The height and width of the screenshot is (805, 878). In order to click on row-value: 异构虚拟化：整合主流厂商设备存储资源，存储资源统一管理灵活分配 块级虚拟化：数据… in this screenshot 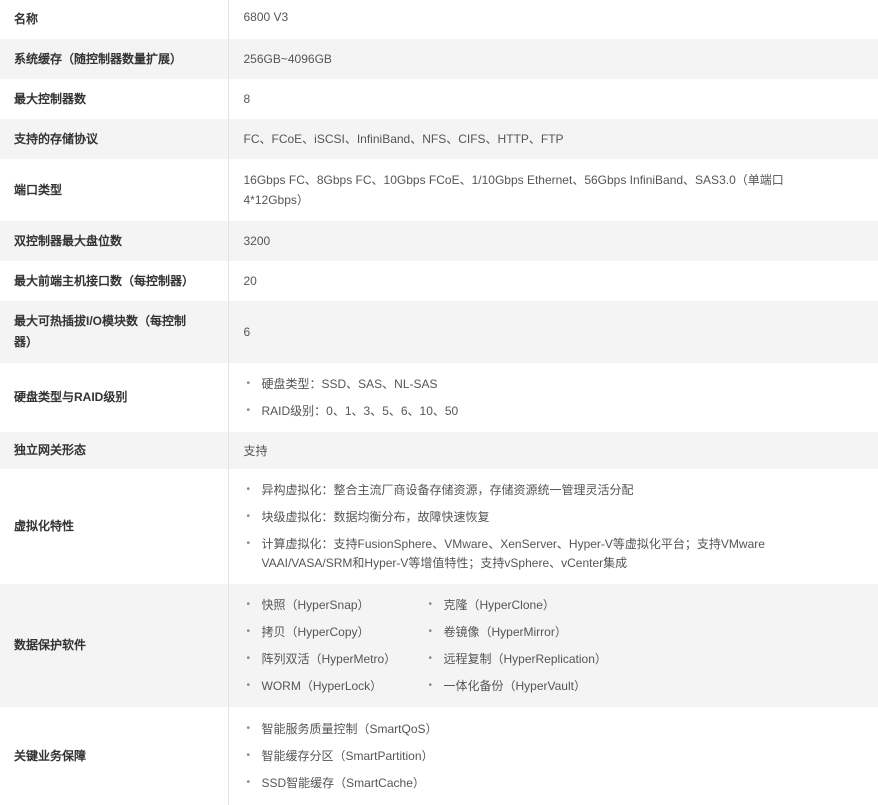, I will do `click(553, 526)`.